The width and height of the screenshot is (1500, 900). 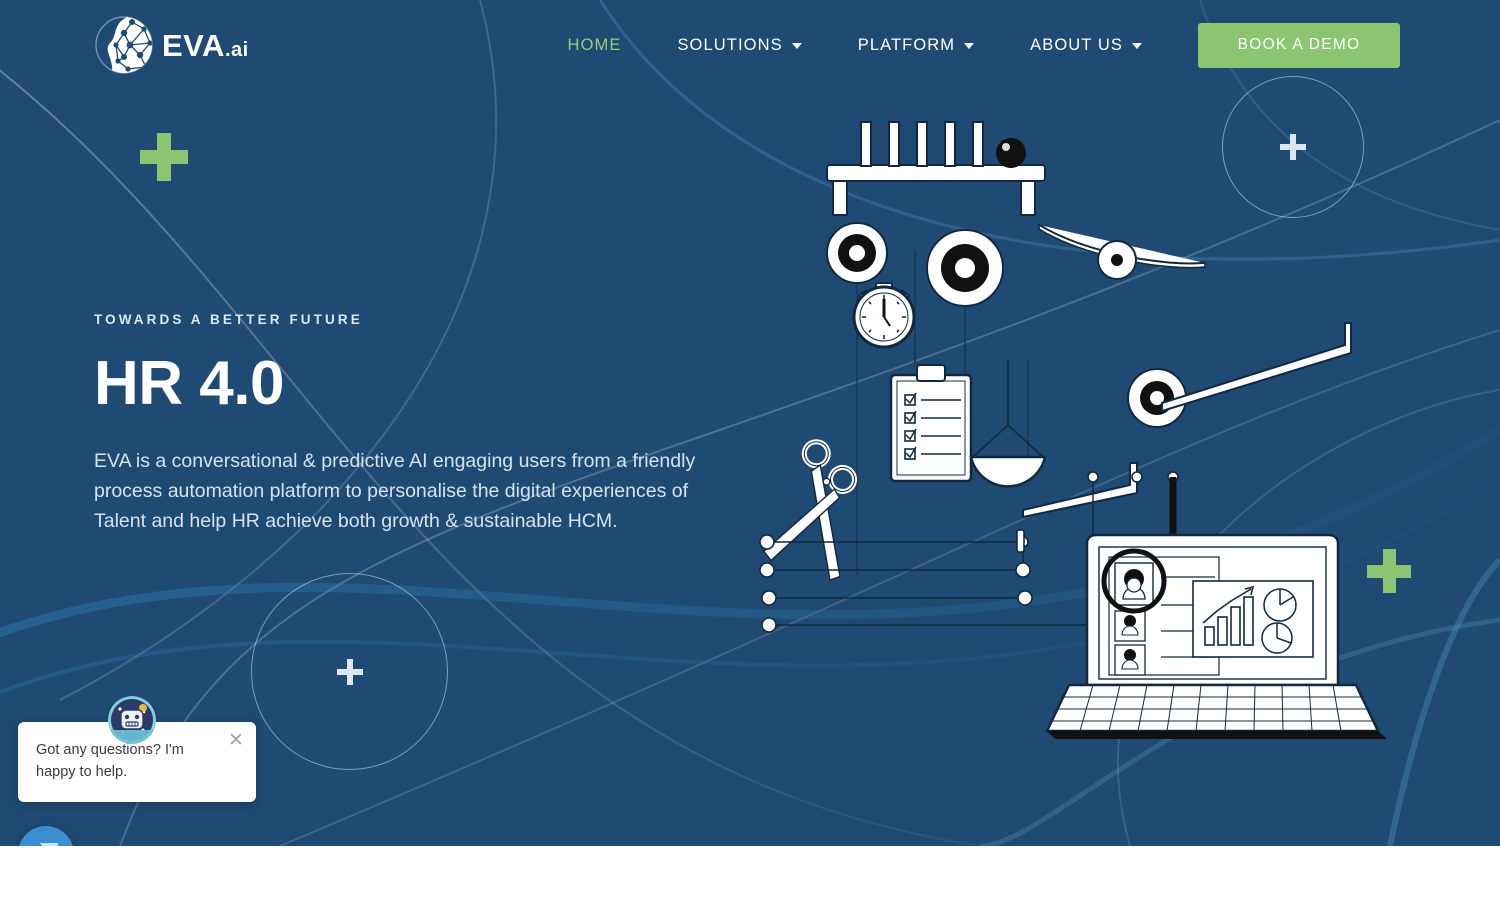 I want to click on chat-bubble-icon, so click(x=49, y=844).